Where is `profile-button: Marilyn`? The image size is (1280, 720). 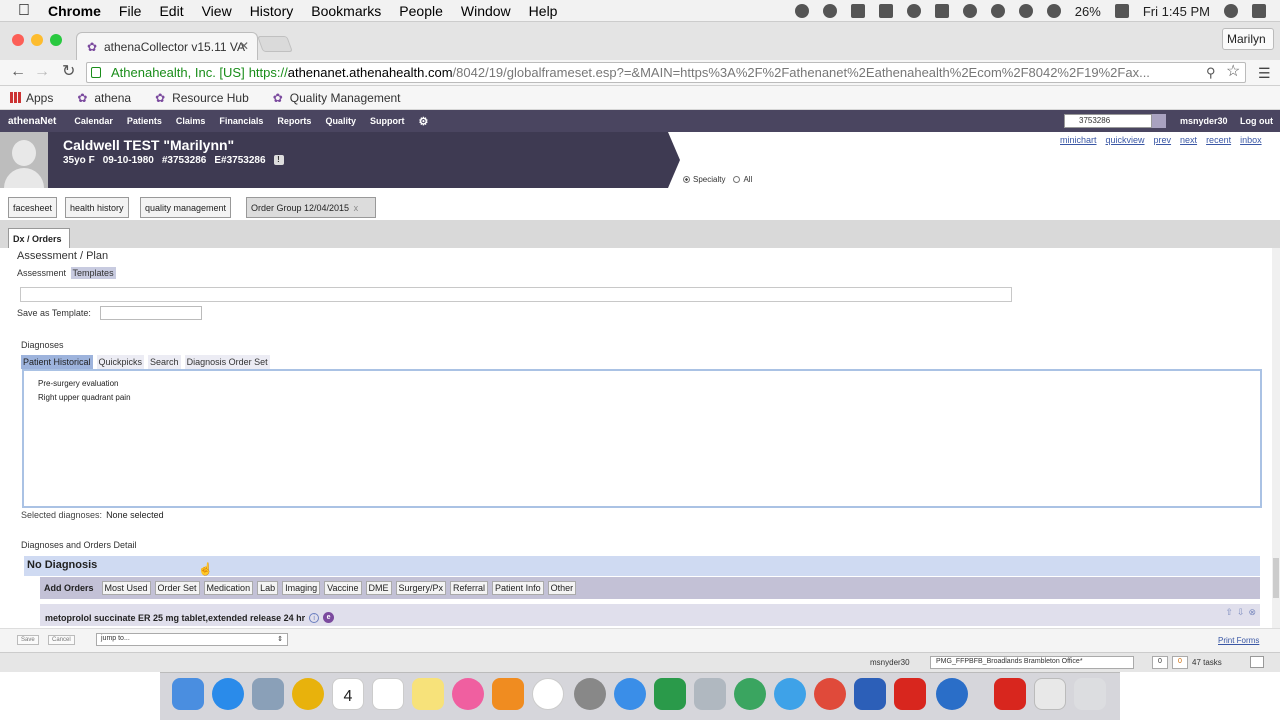 profile-button: Marilyn is located at coordinates (1248, 39).